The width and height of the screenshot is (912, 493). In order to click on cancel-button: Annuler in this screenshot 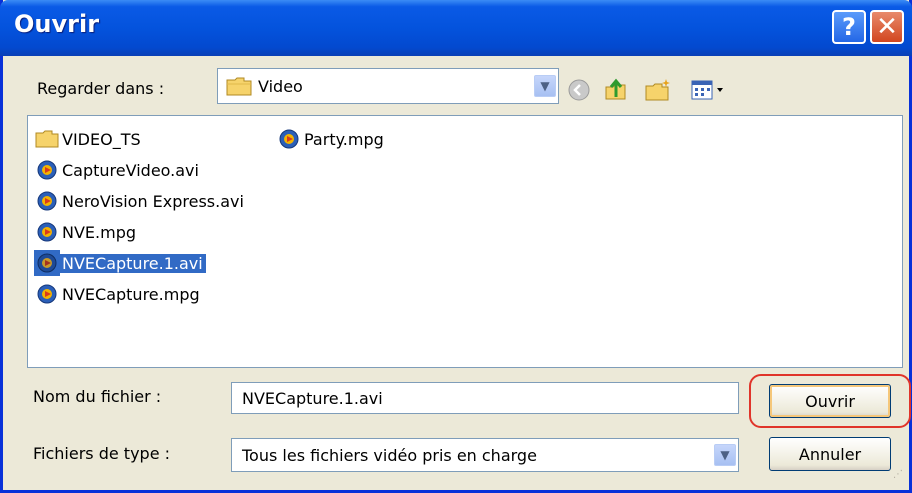, I will do `click(830, 454)`.